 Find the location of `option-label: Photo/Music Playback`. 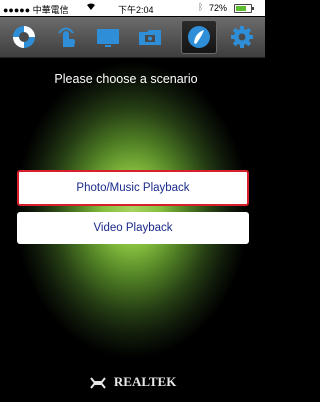

option-label: Photo/Music Playback is located at coordinates (133, 188).